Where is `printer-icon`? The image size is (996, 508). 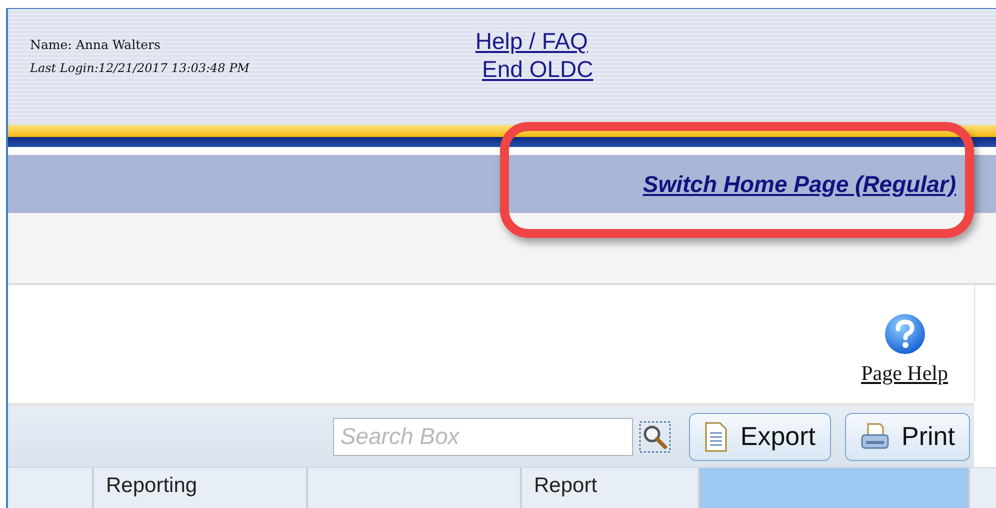
printer-icon is located at coordinates (875, 436).